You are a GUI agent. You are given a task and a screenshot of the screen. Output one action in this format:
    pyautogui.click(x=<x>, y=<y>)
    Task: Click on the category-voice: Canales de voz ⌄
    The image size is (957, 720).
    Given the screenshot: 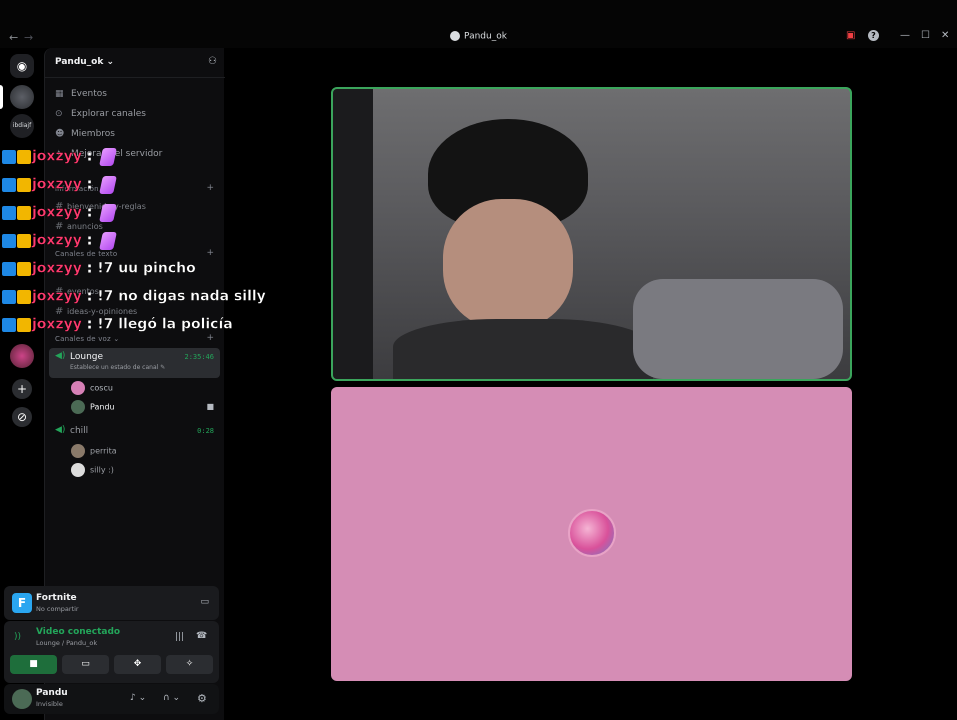 What is the action you would take?
    pyautogui.click(x=87, y=339)
    